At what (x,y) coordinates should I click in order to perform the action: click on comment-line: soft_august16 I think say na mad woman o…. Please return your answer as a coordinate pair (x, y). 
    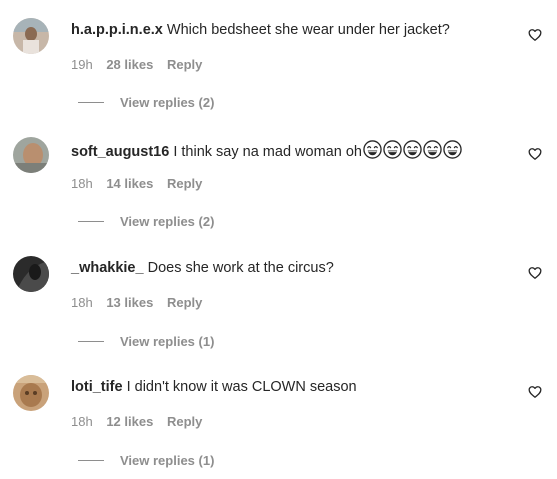
    Looking at the image, I should click on (266, 150).